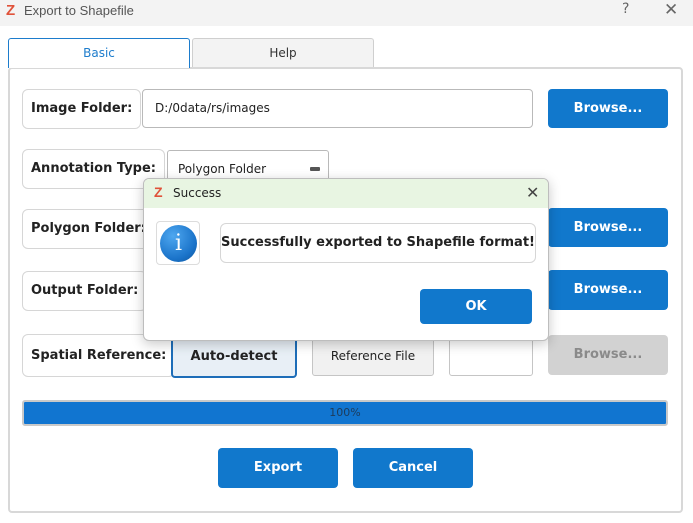  Describe the element at coordinates (88, 229) in the screenshot. I see `polygon-folder-label: Polygon Folder:` at that location.